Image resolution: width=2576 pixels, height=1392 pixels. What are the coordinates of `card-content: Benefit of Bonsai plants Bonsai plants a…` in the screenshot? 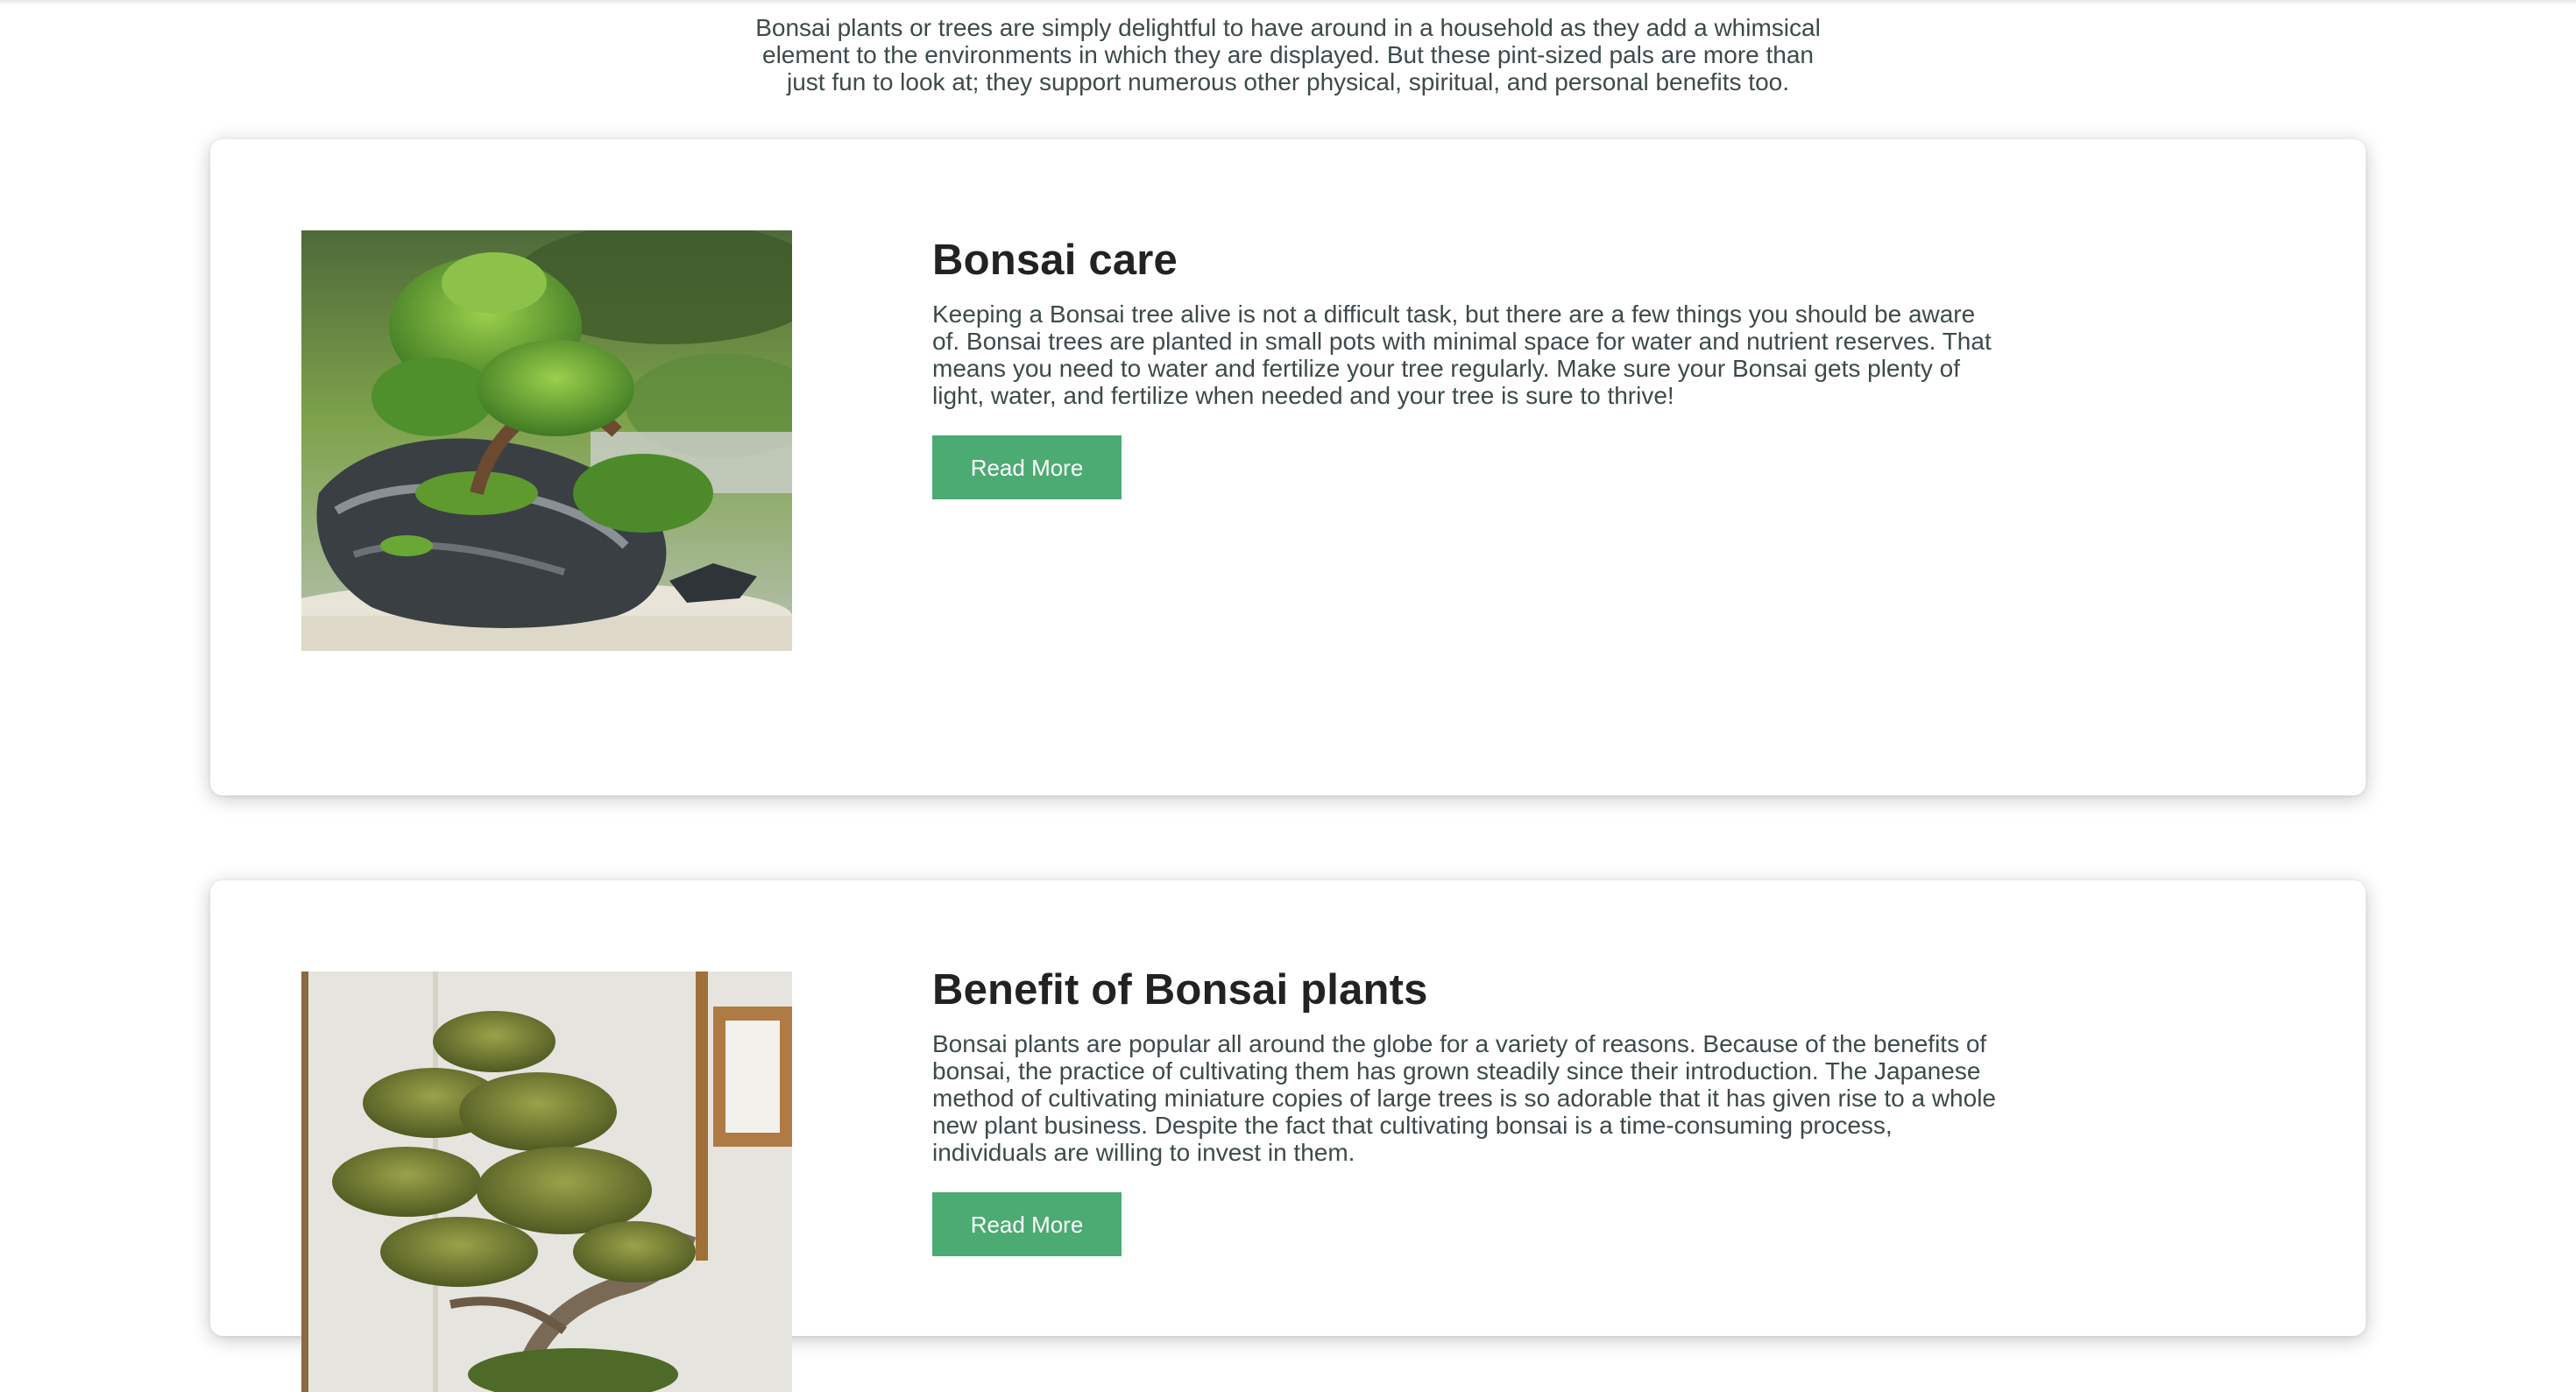 It's located at (1475, 1110).